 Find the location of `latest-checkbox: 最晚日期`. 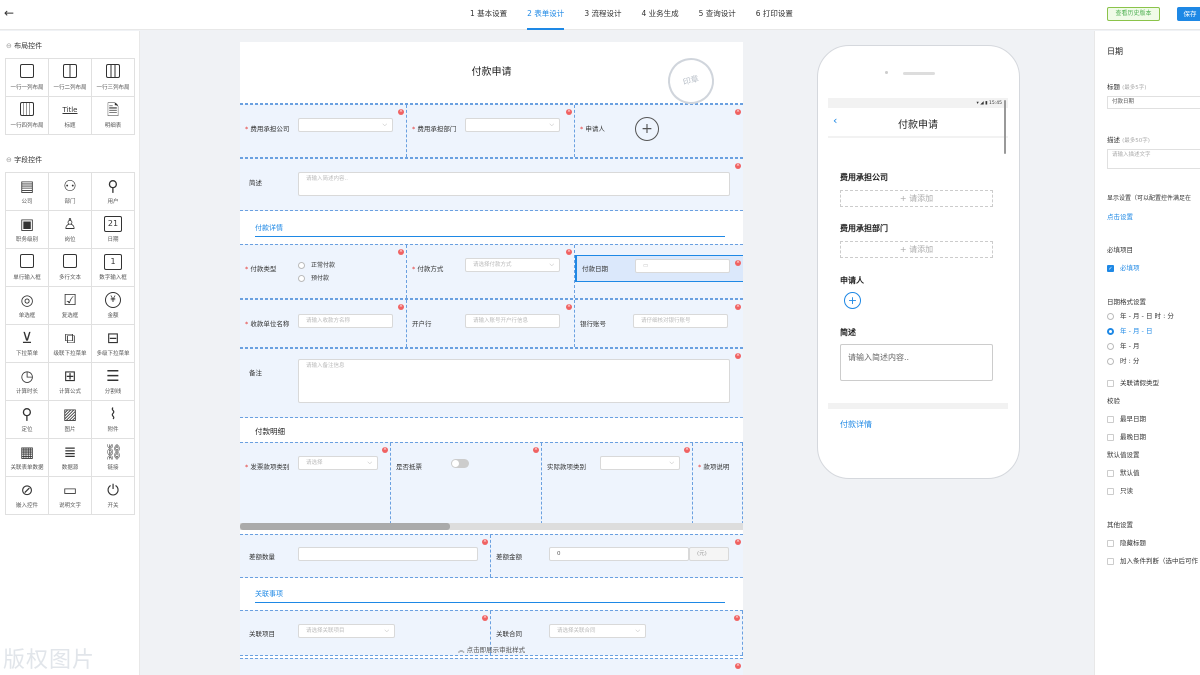

latest-checkbox: 最晚日期 is located at coordinates (1126, 436).